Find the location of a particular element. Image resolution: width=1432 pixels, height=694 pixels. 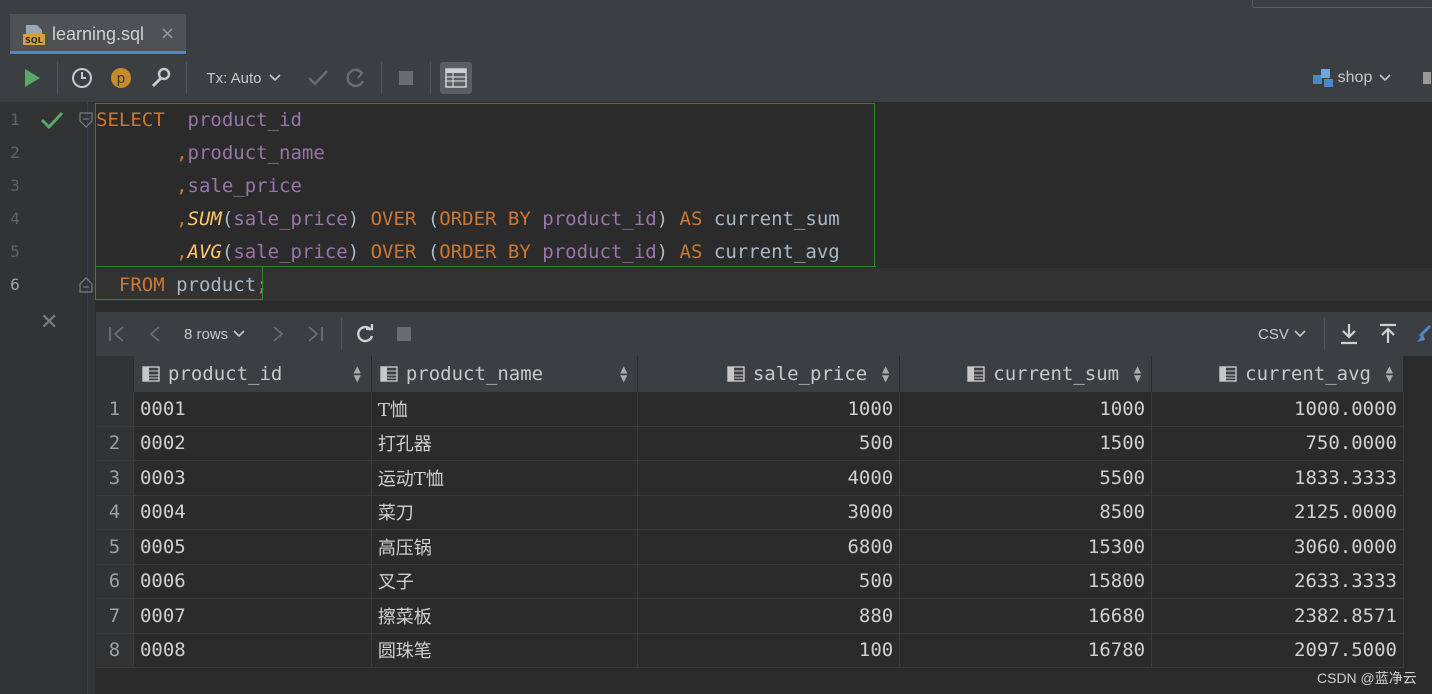

datasource-dropdown: shop is located at coordinates (1352, 78).